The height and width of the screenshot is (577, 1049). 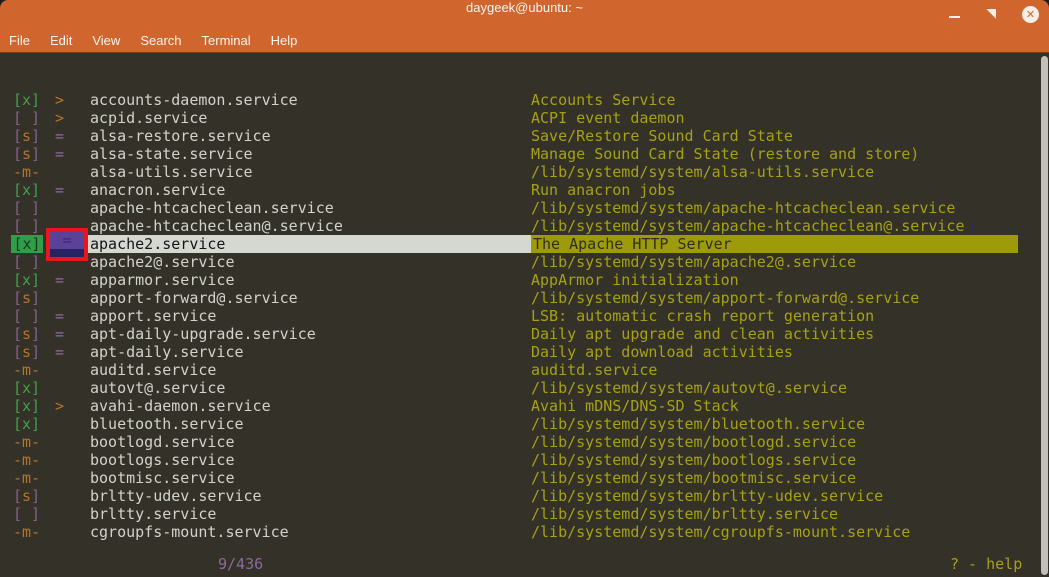 What do you see at coordinates (524, 370) in the screenshot?
I see `service-row: -m-auditd.service auditd.service` at bounding box center [524, 370].